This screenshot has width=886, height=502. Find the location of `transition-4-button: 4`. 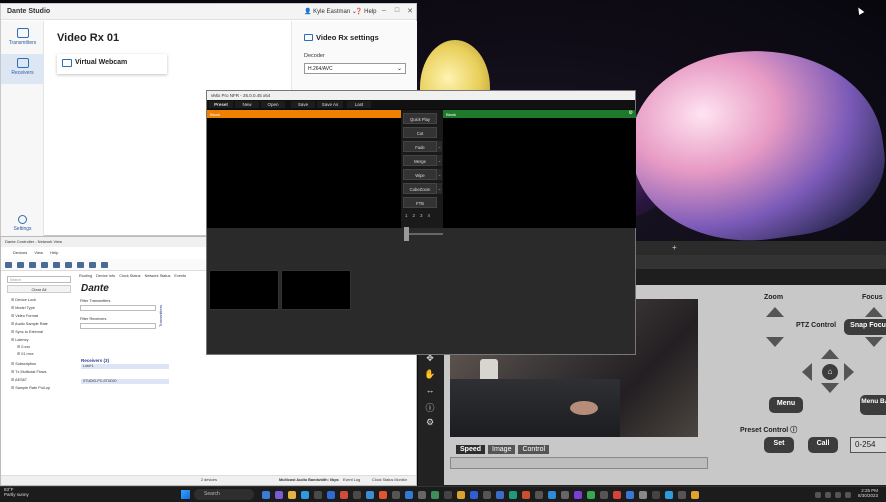

transition-4-button: 4 is located at coordinates (429, 215).